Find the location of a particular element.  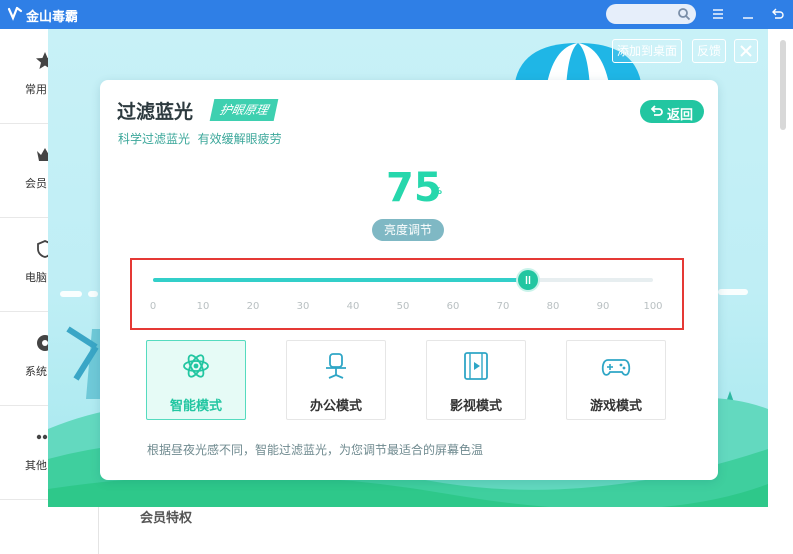

add-to-desktop-button: 添加到桌面 is located at coordinates (647, 51).